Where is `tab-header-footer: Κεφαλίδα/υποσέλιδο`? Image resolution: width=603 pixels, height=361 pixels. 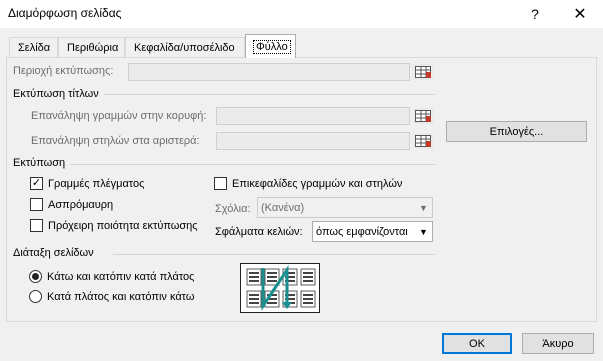 tab-header-footer: Κεφαλίδα/υποσέλιδο is located at coordinates (185, 47).